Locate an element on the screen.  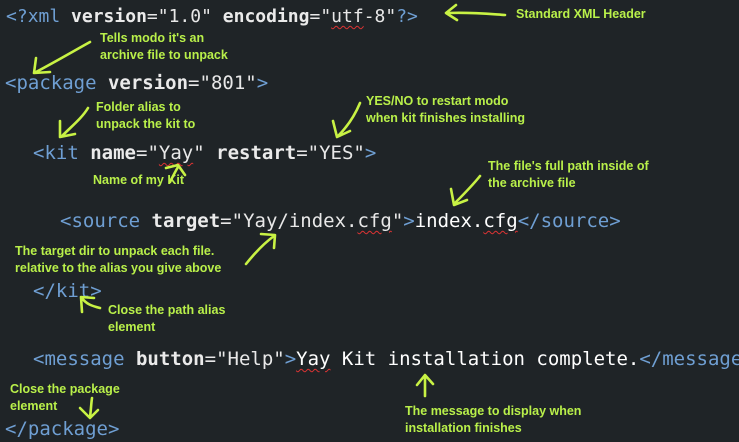
arrow-standard-header is located at coordinates (475, 12).